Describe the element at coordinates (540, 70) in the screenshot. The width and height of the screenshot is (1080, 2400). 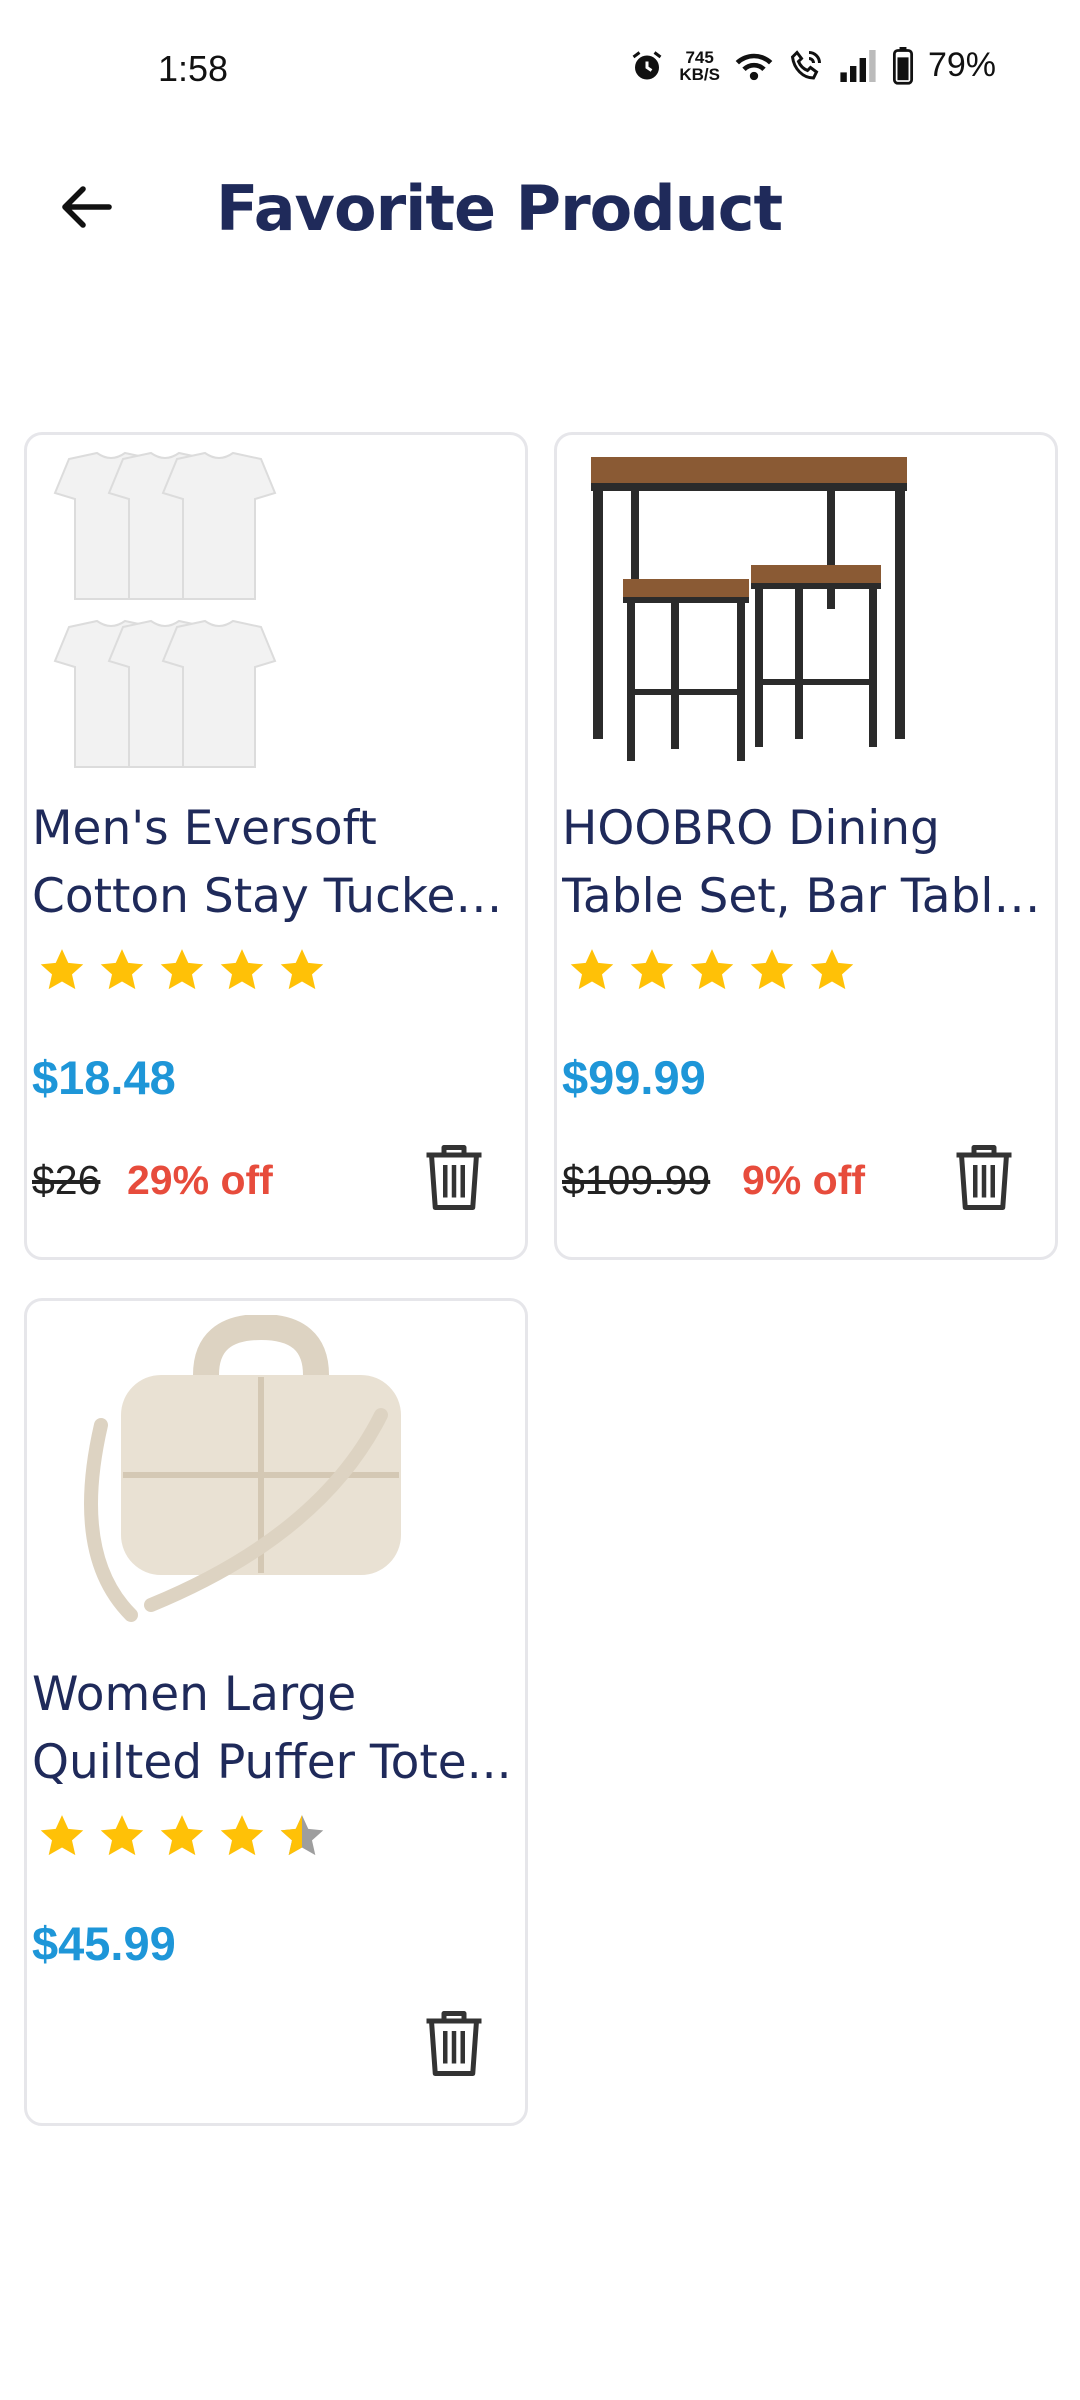
I see `status-bar: 1:58 745 KB/S 79%` at that location.